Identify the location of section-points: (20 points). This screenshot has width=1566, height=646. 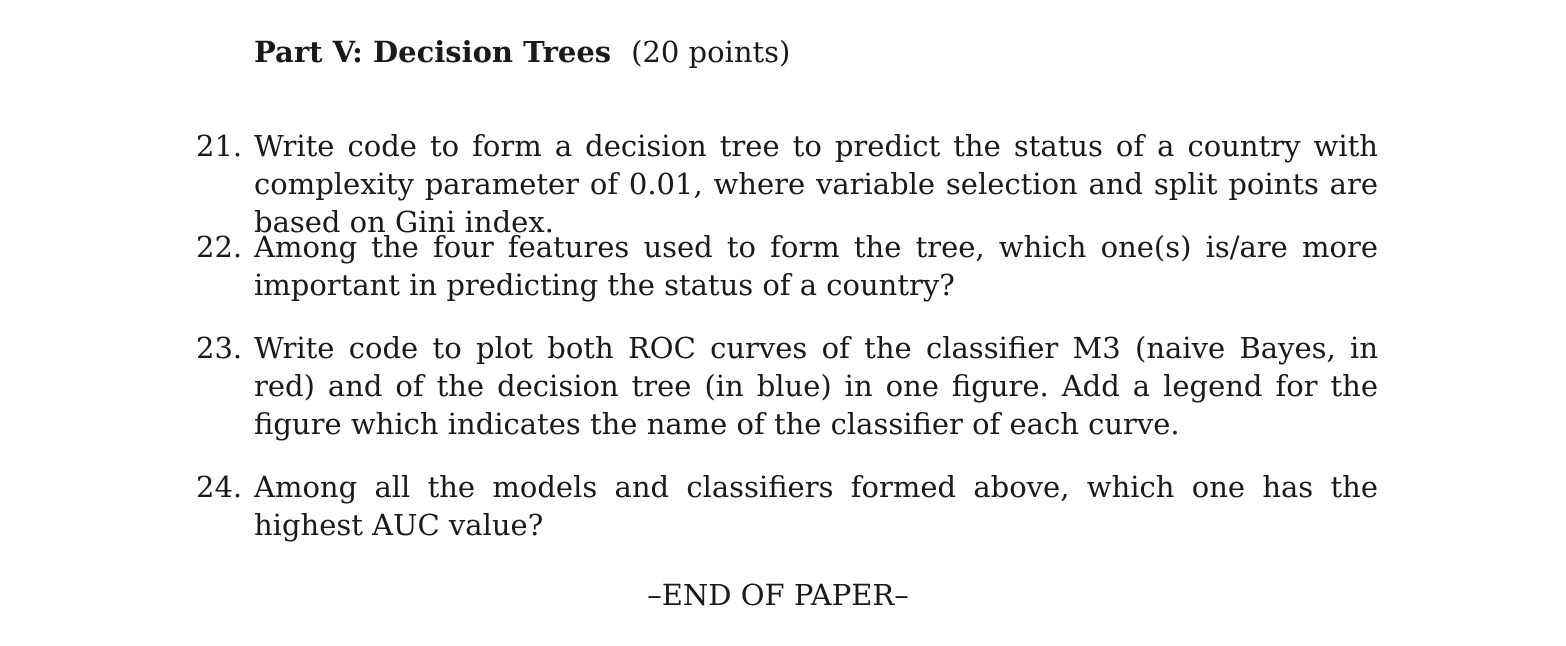
(711, 52).